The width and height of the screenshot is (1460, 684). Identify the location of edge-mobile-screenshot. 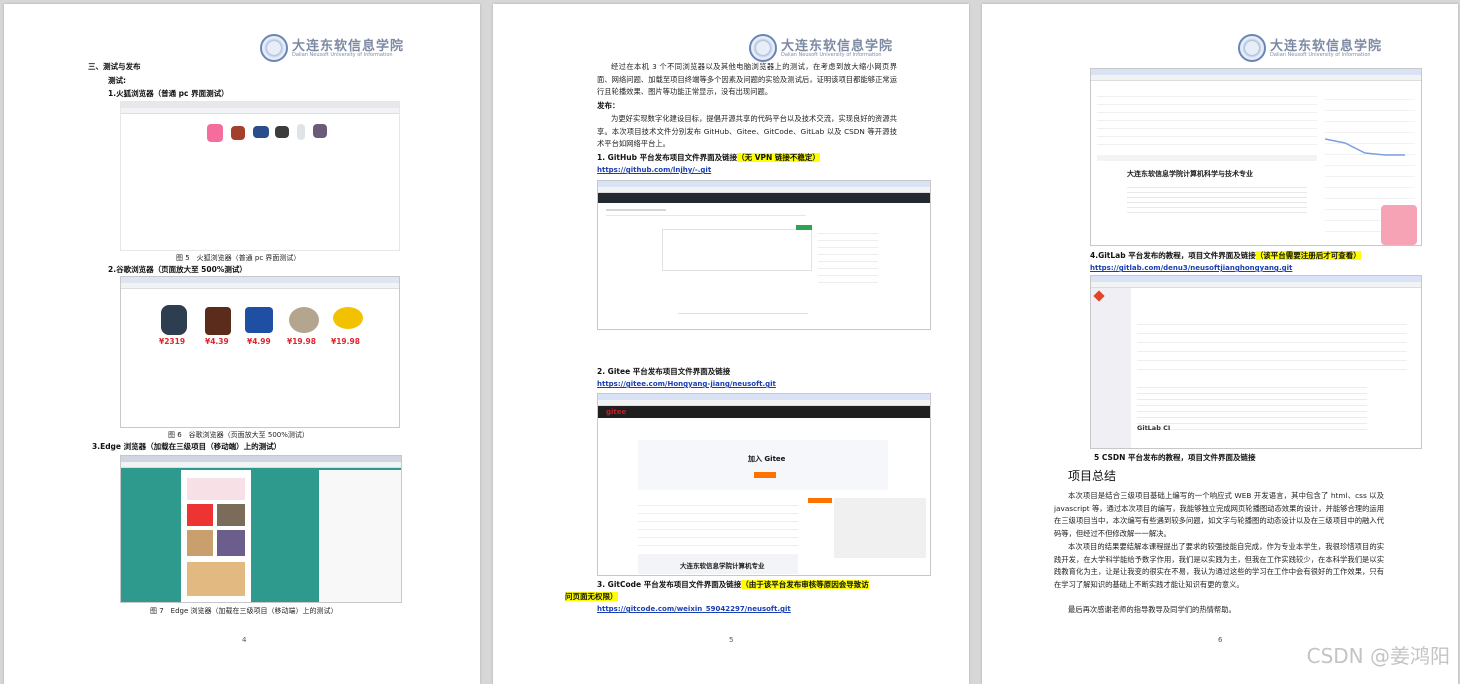
(261, 529).